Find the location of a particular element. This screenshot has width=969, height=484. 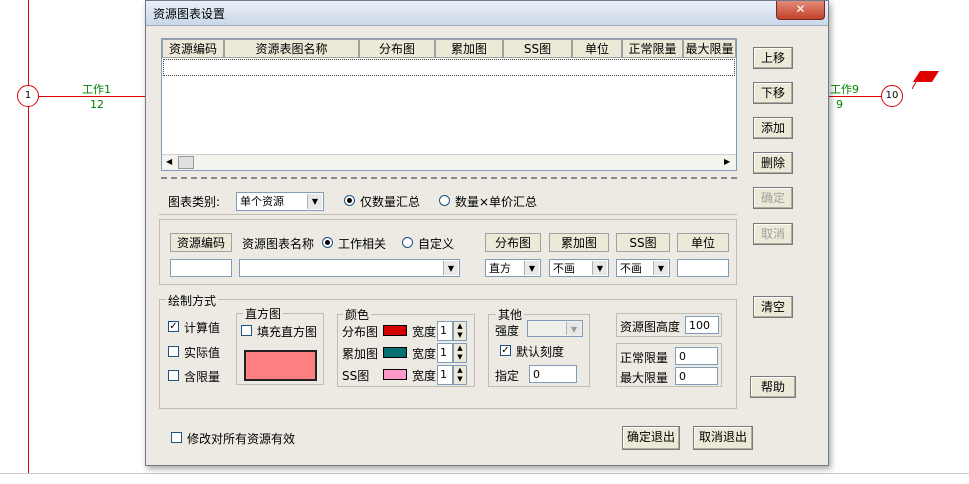

col-header: 分布图 is located at coordinates (397, 48).